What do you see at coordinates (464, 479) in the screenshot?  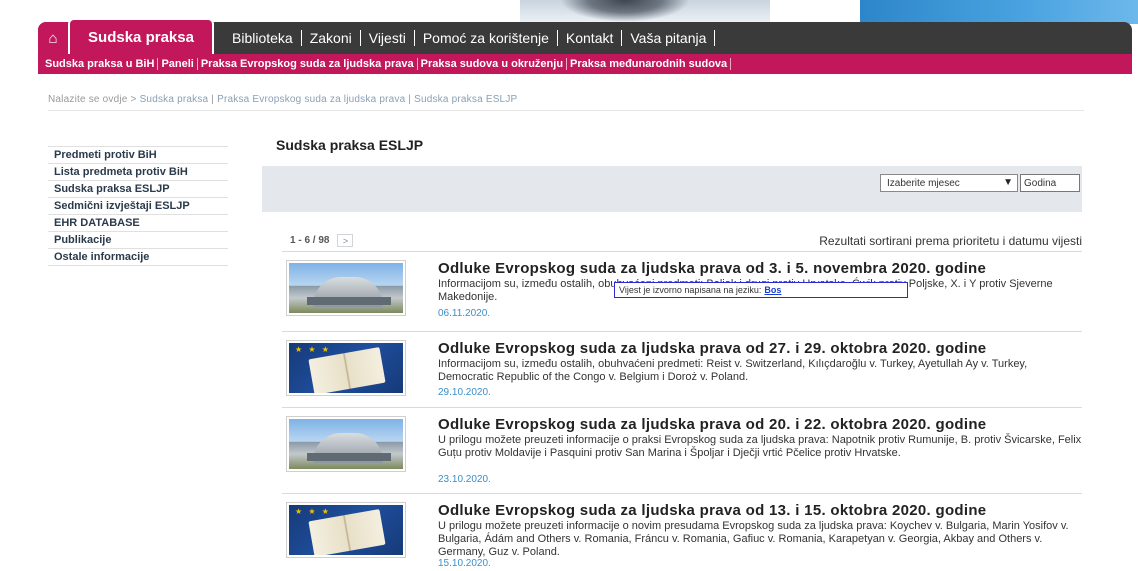 I see `news-date: 23.10.2020.` at bounding box center [464, 479].